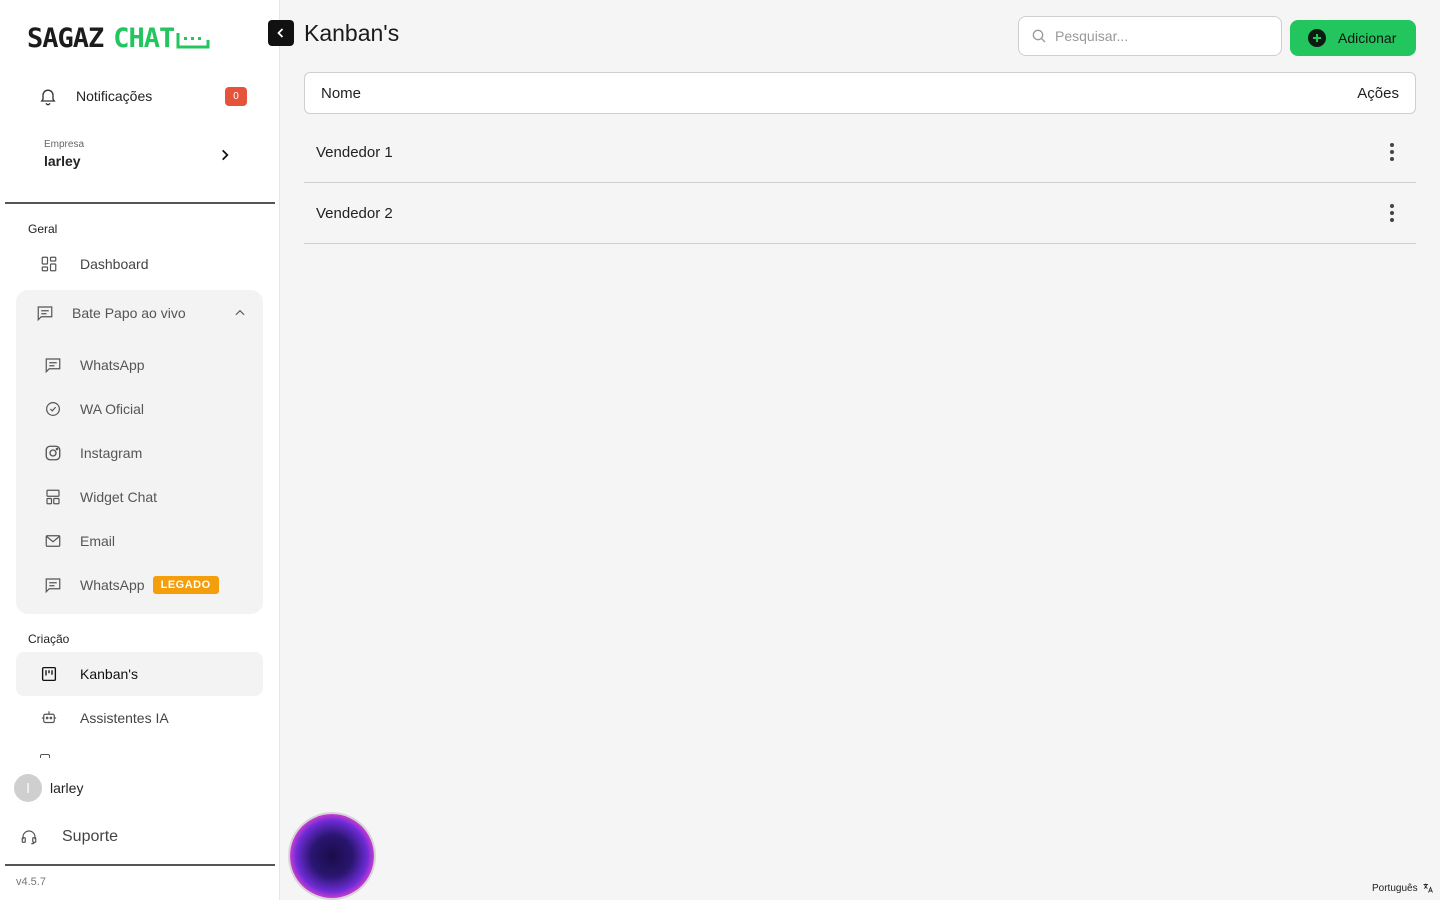  I want to click on sidebar-divider-bottom, so click(140, 865).